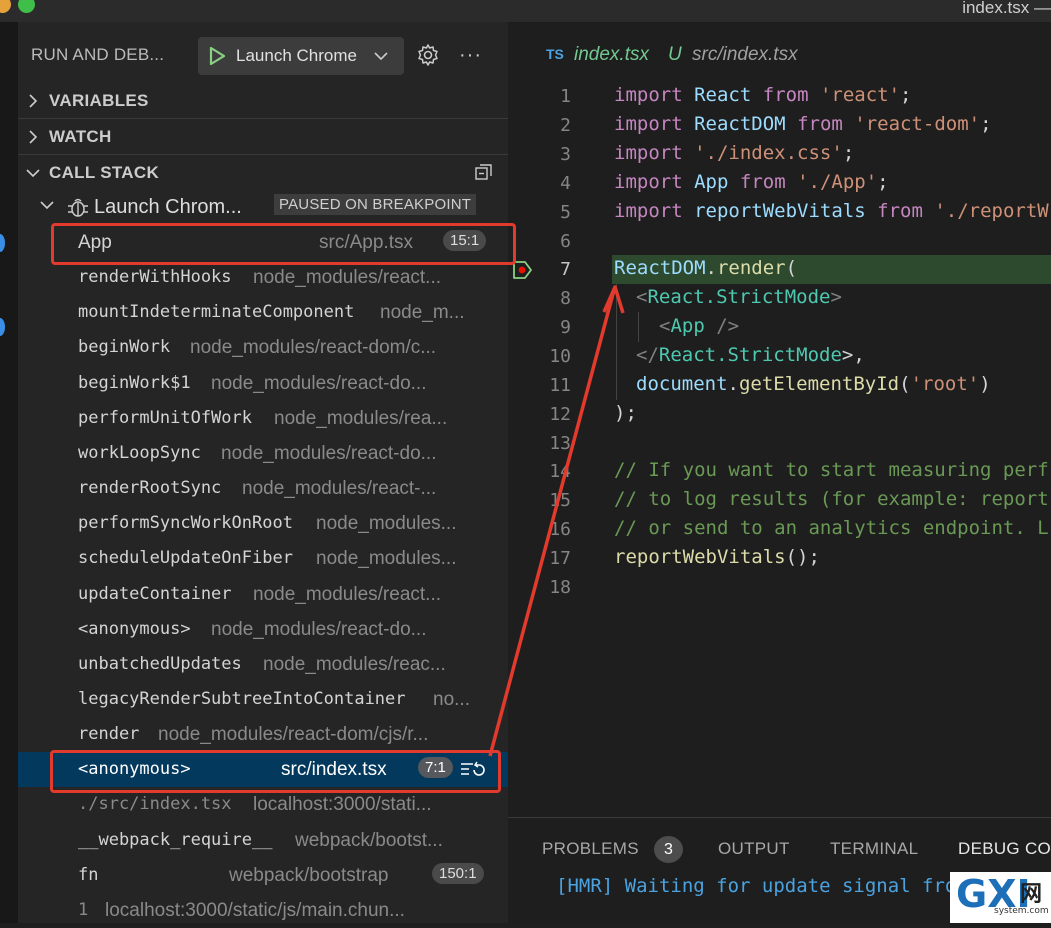  Describe the element at coordinates (217, 56) in the screenshot. I see `play-icon` at that location.